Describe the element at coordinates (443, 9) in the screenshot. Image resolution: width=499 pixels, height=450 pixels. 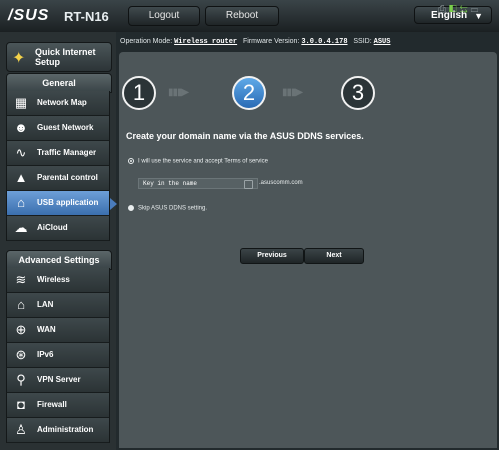
I see `printer-icon: ⎙` at that location.